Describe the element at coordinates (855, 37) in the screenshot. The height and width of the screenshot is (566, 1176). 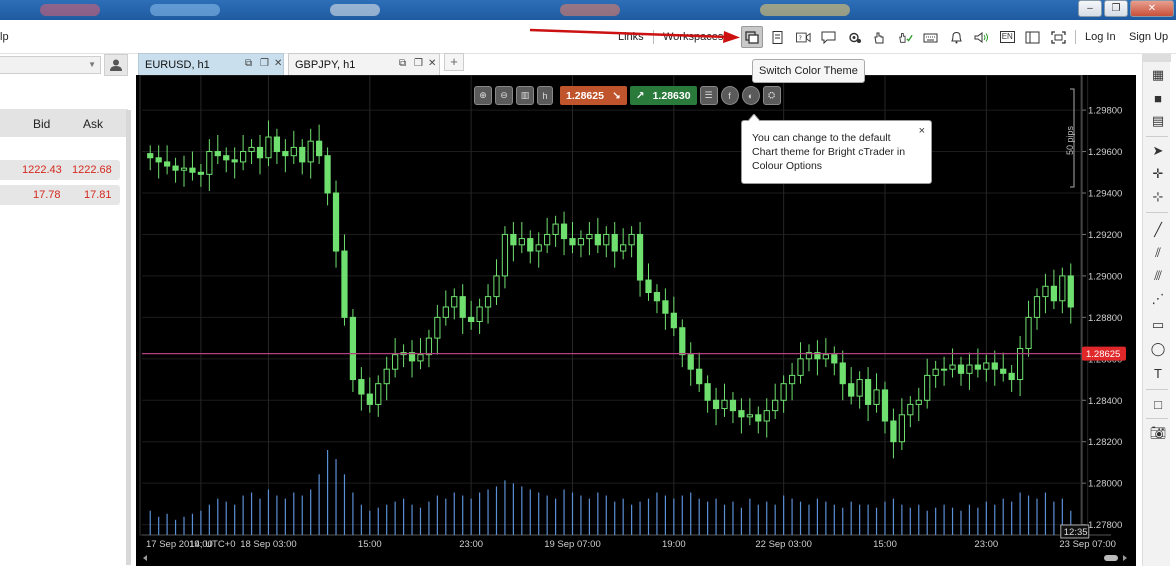
I see `settings-icon` at that location.